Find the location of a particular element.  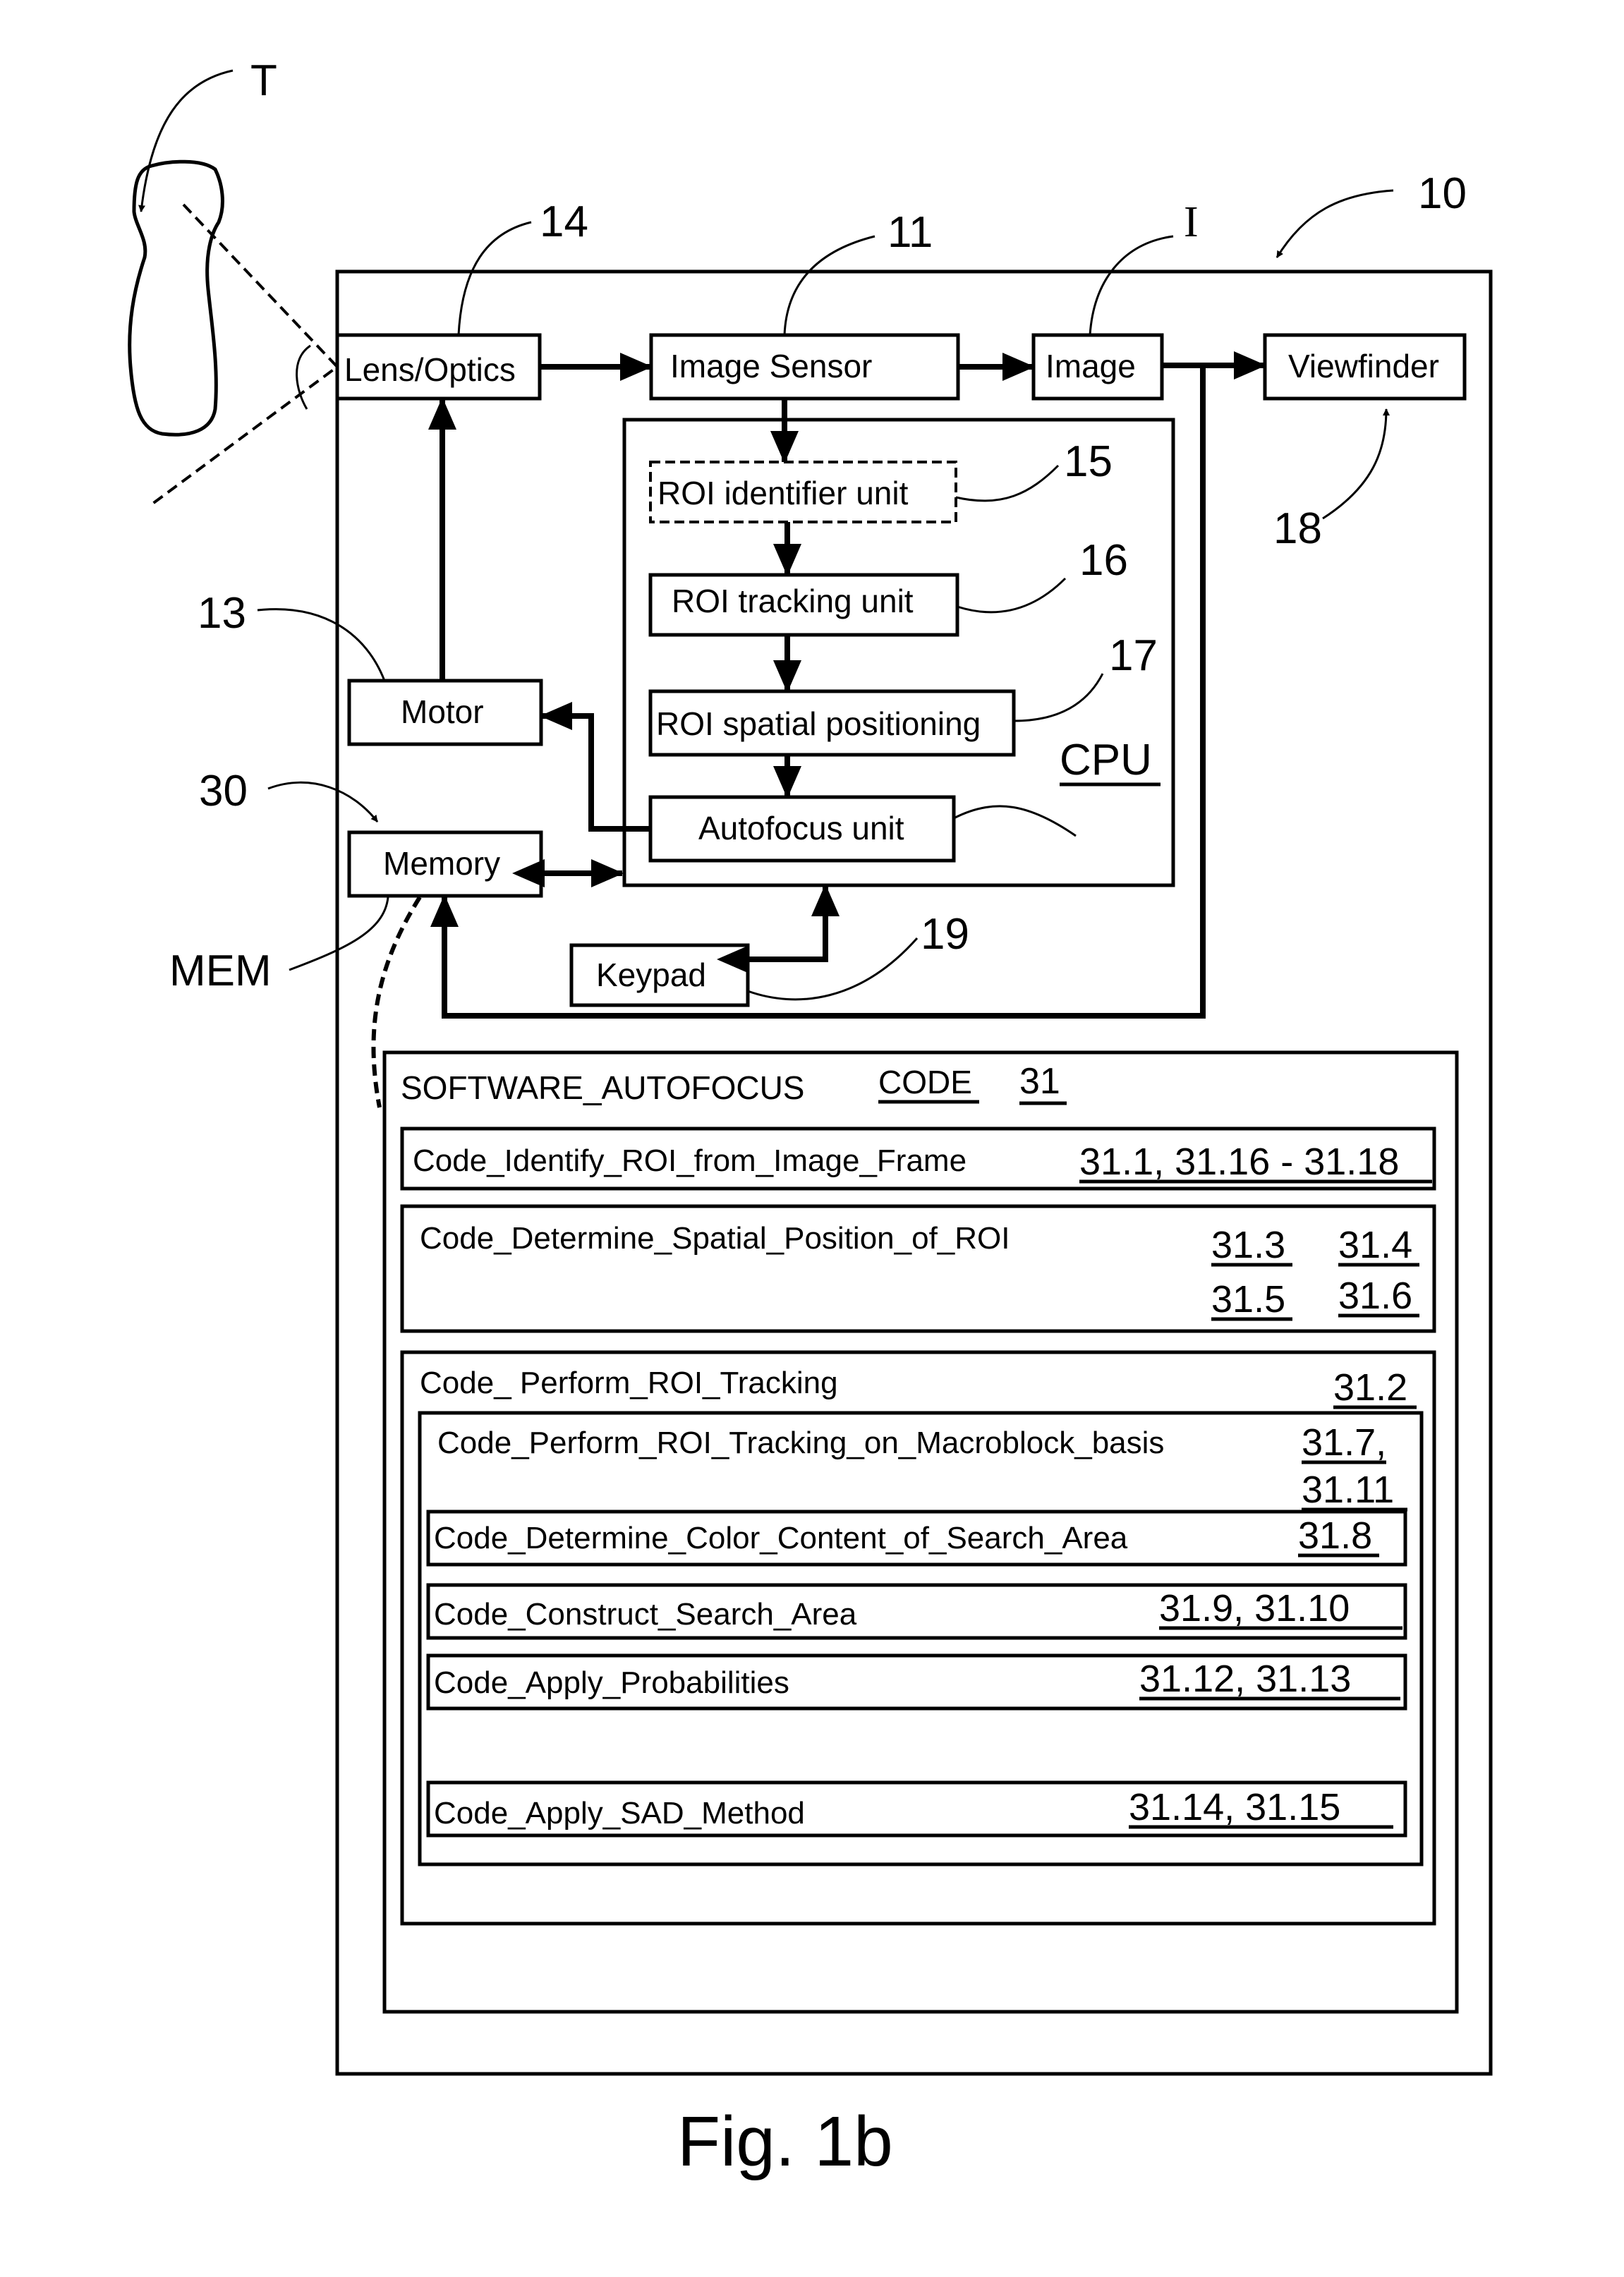

figure-caption: Fig. 1b is located at coordinates (785, 2141).